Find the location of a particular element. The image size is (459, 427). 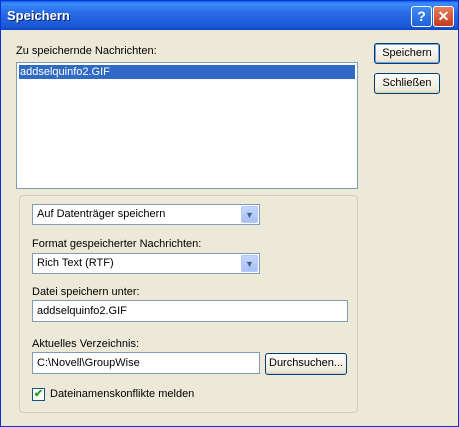

messages-label: Zu speichernde Nachrichten: is located at coordinates (86, 51).